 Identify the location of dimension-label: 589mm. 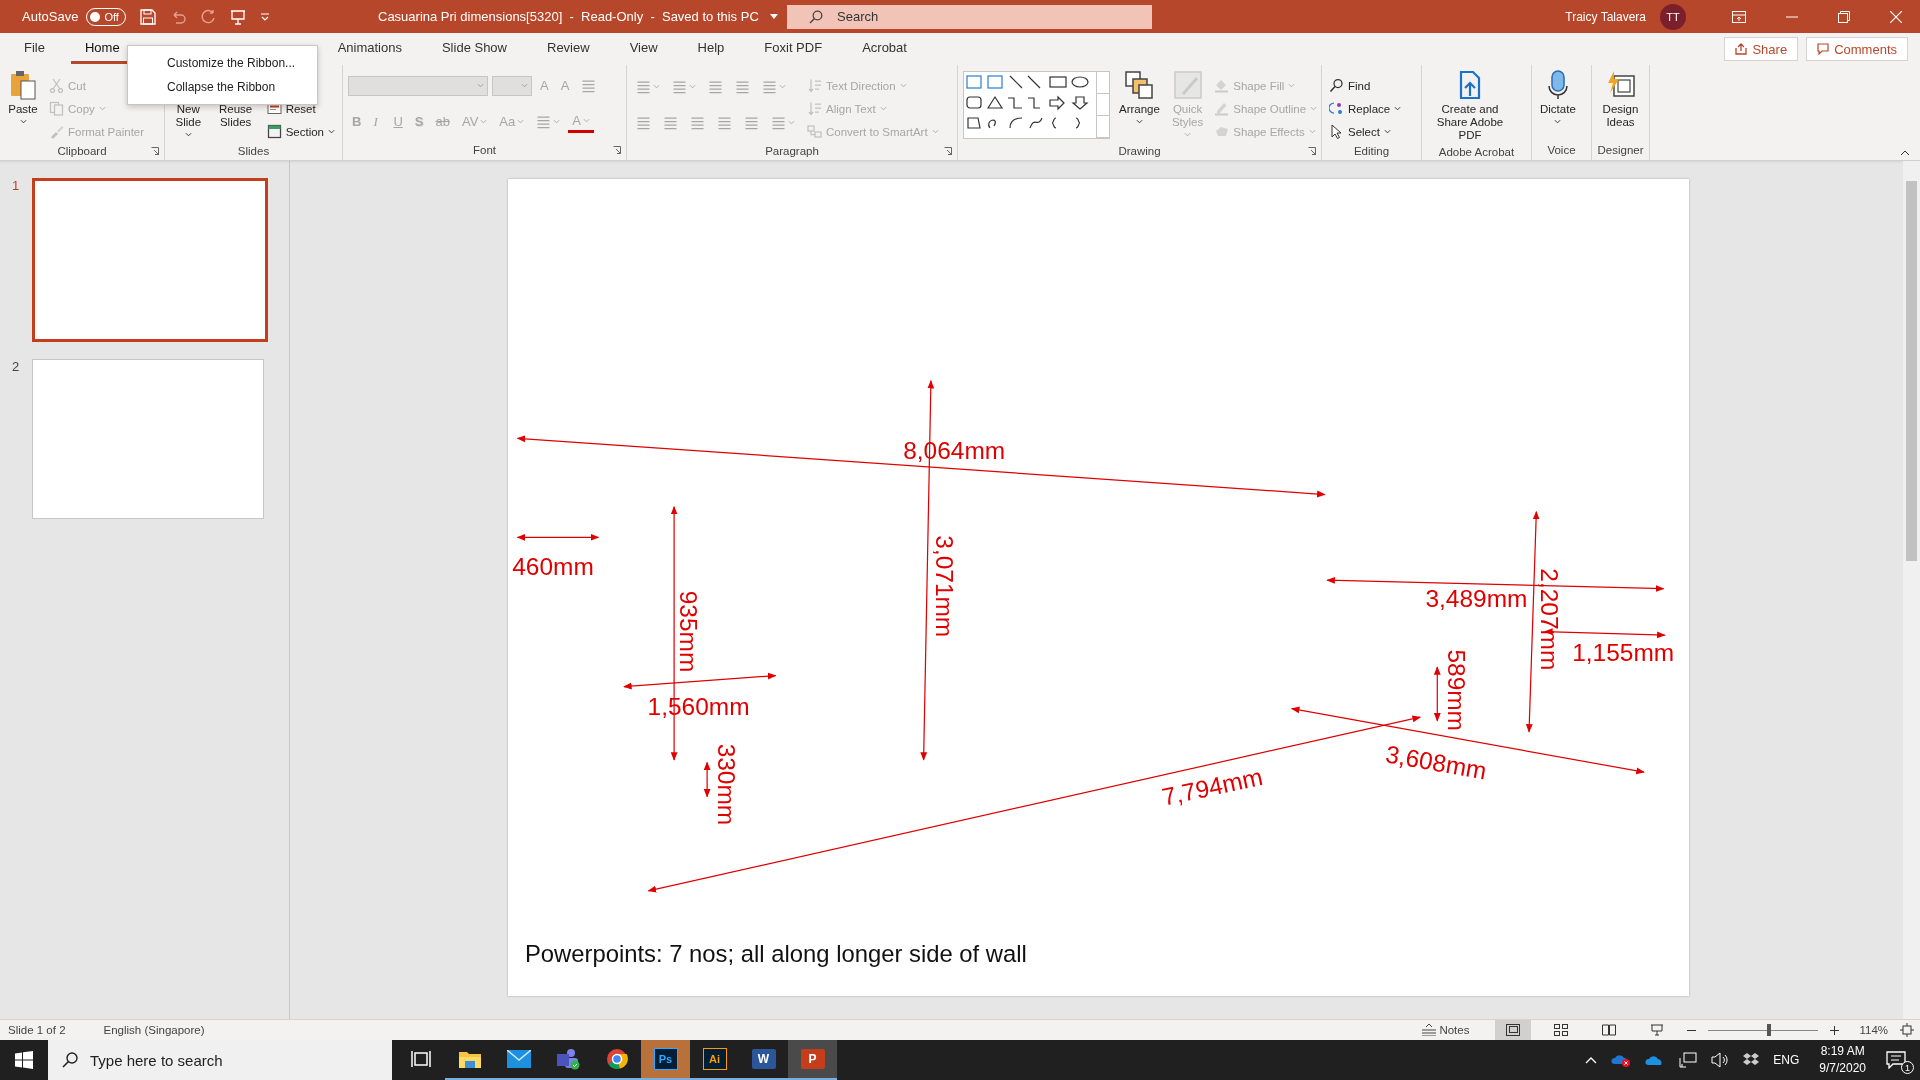
(1457, 690).